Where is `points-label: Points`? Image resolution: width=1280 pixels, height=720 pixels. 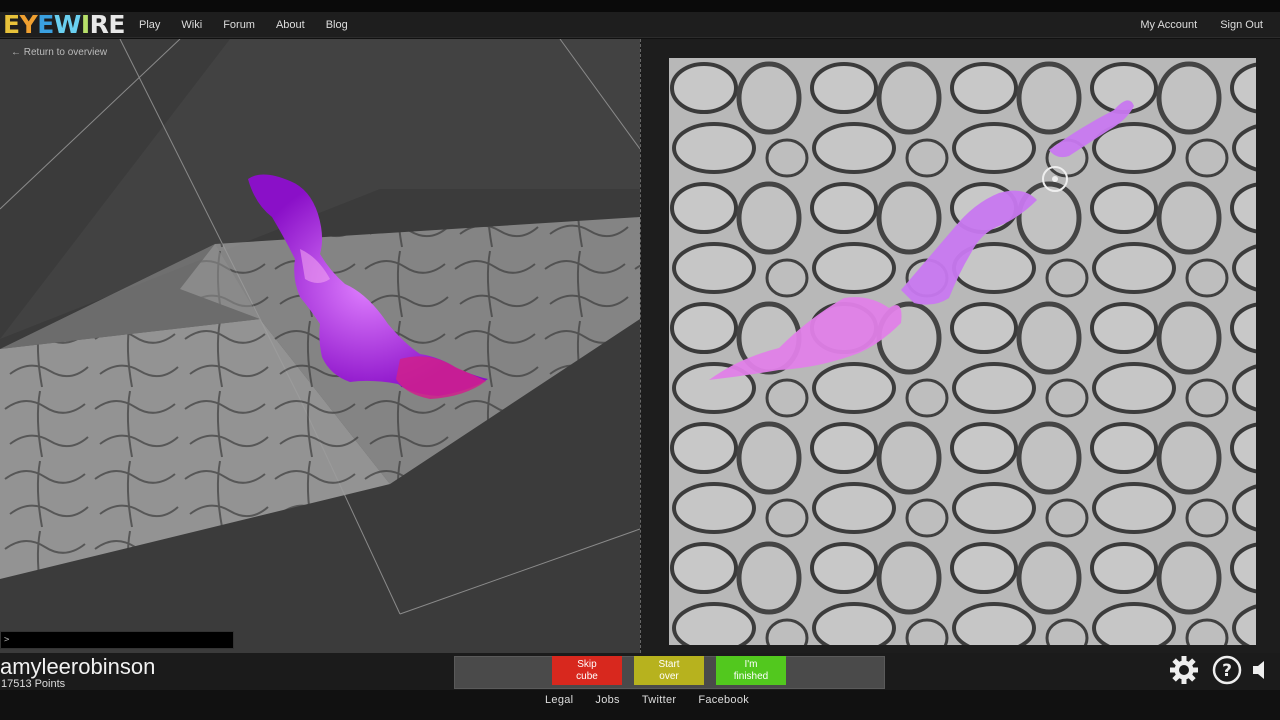
points-label: Points is located at coordinates (50, 684).